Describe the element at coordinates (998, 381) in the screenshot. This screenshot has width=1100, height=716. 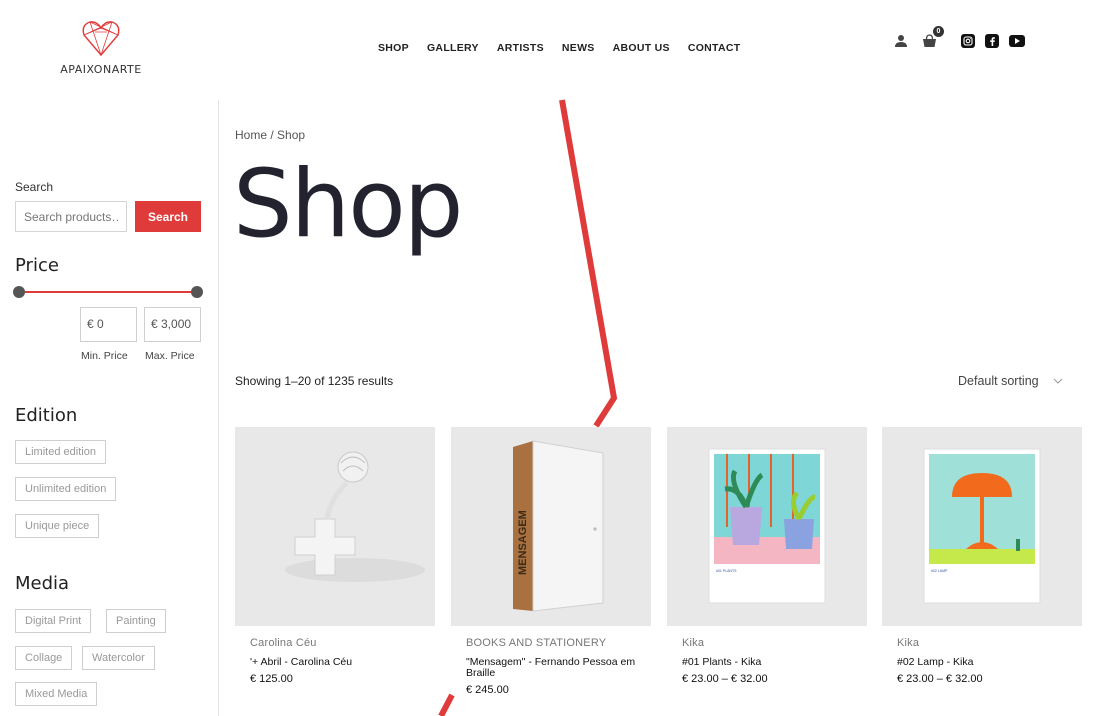
I see `sort-selected-value: Default sorting` at that location.